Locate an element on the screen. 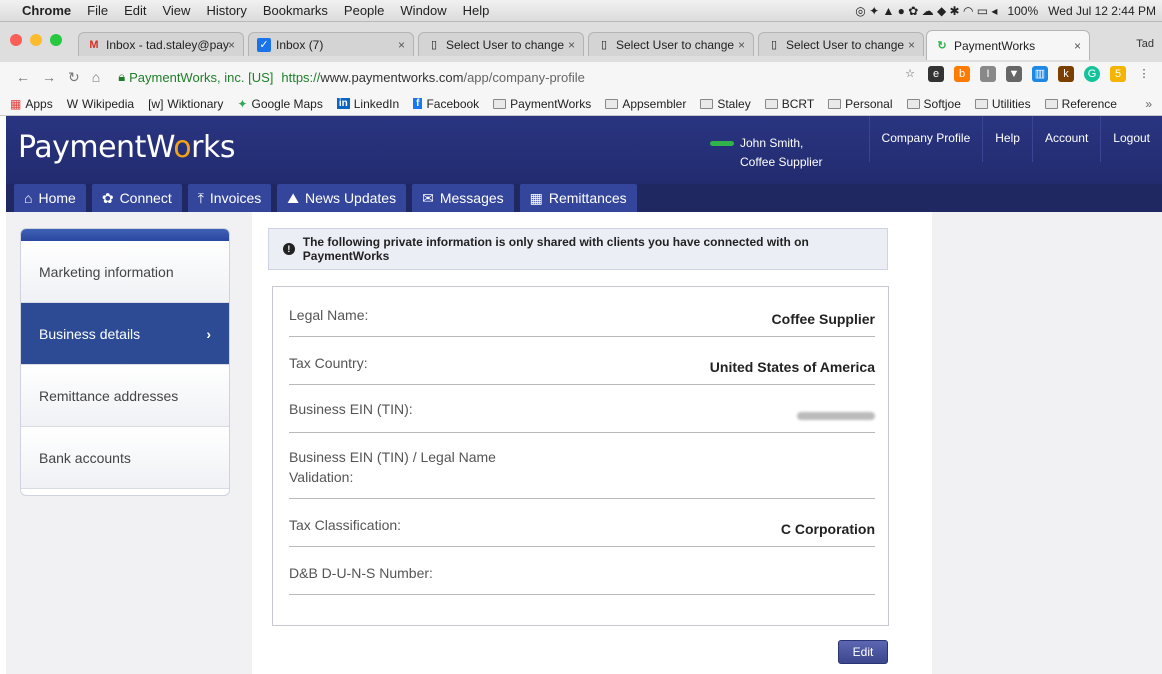  sidebar-item-marketing-information: Marketing information is located at coordinates (125, 272).